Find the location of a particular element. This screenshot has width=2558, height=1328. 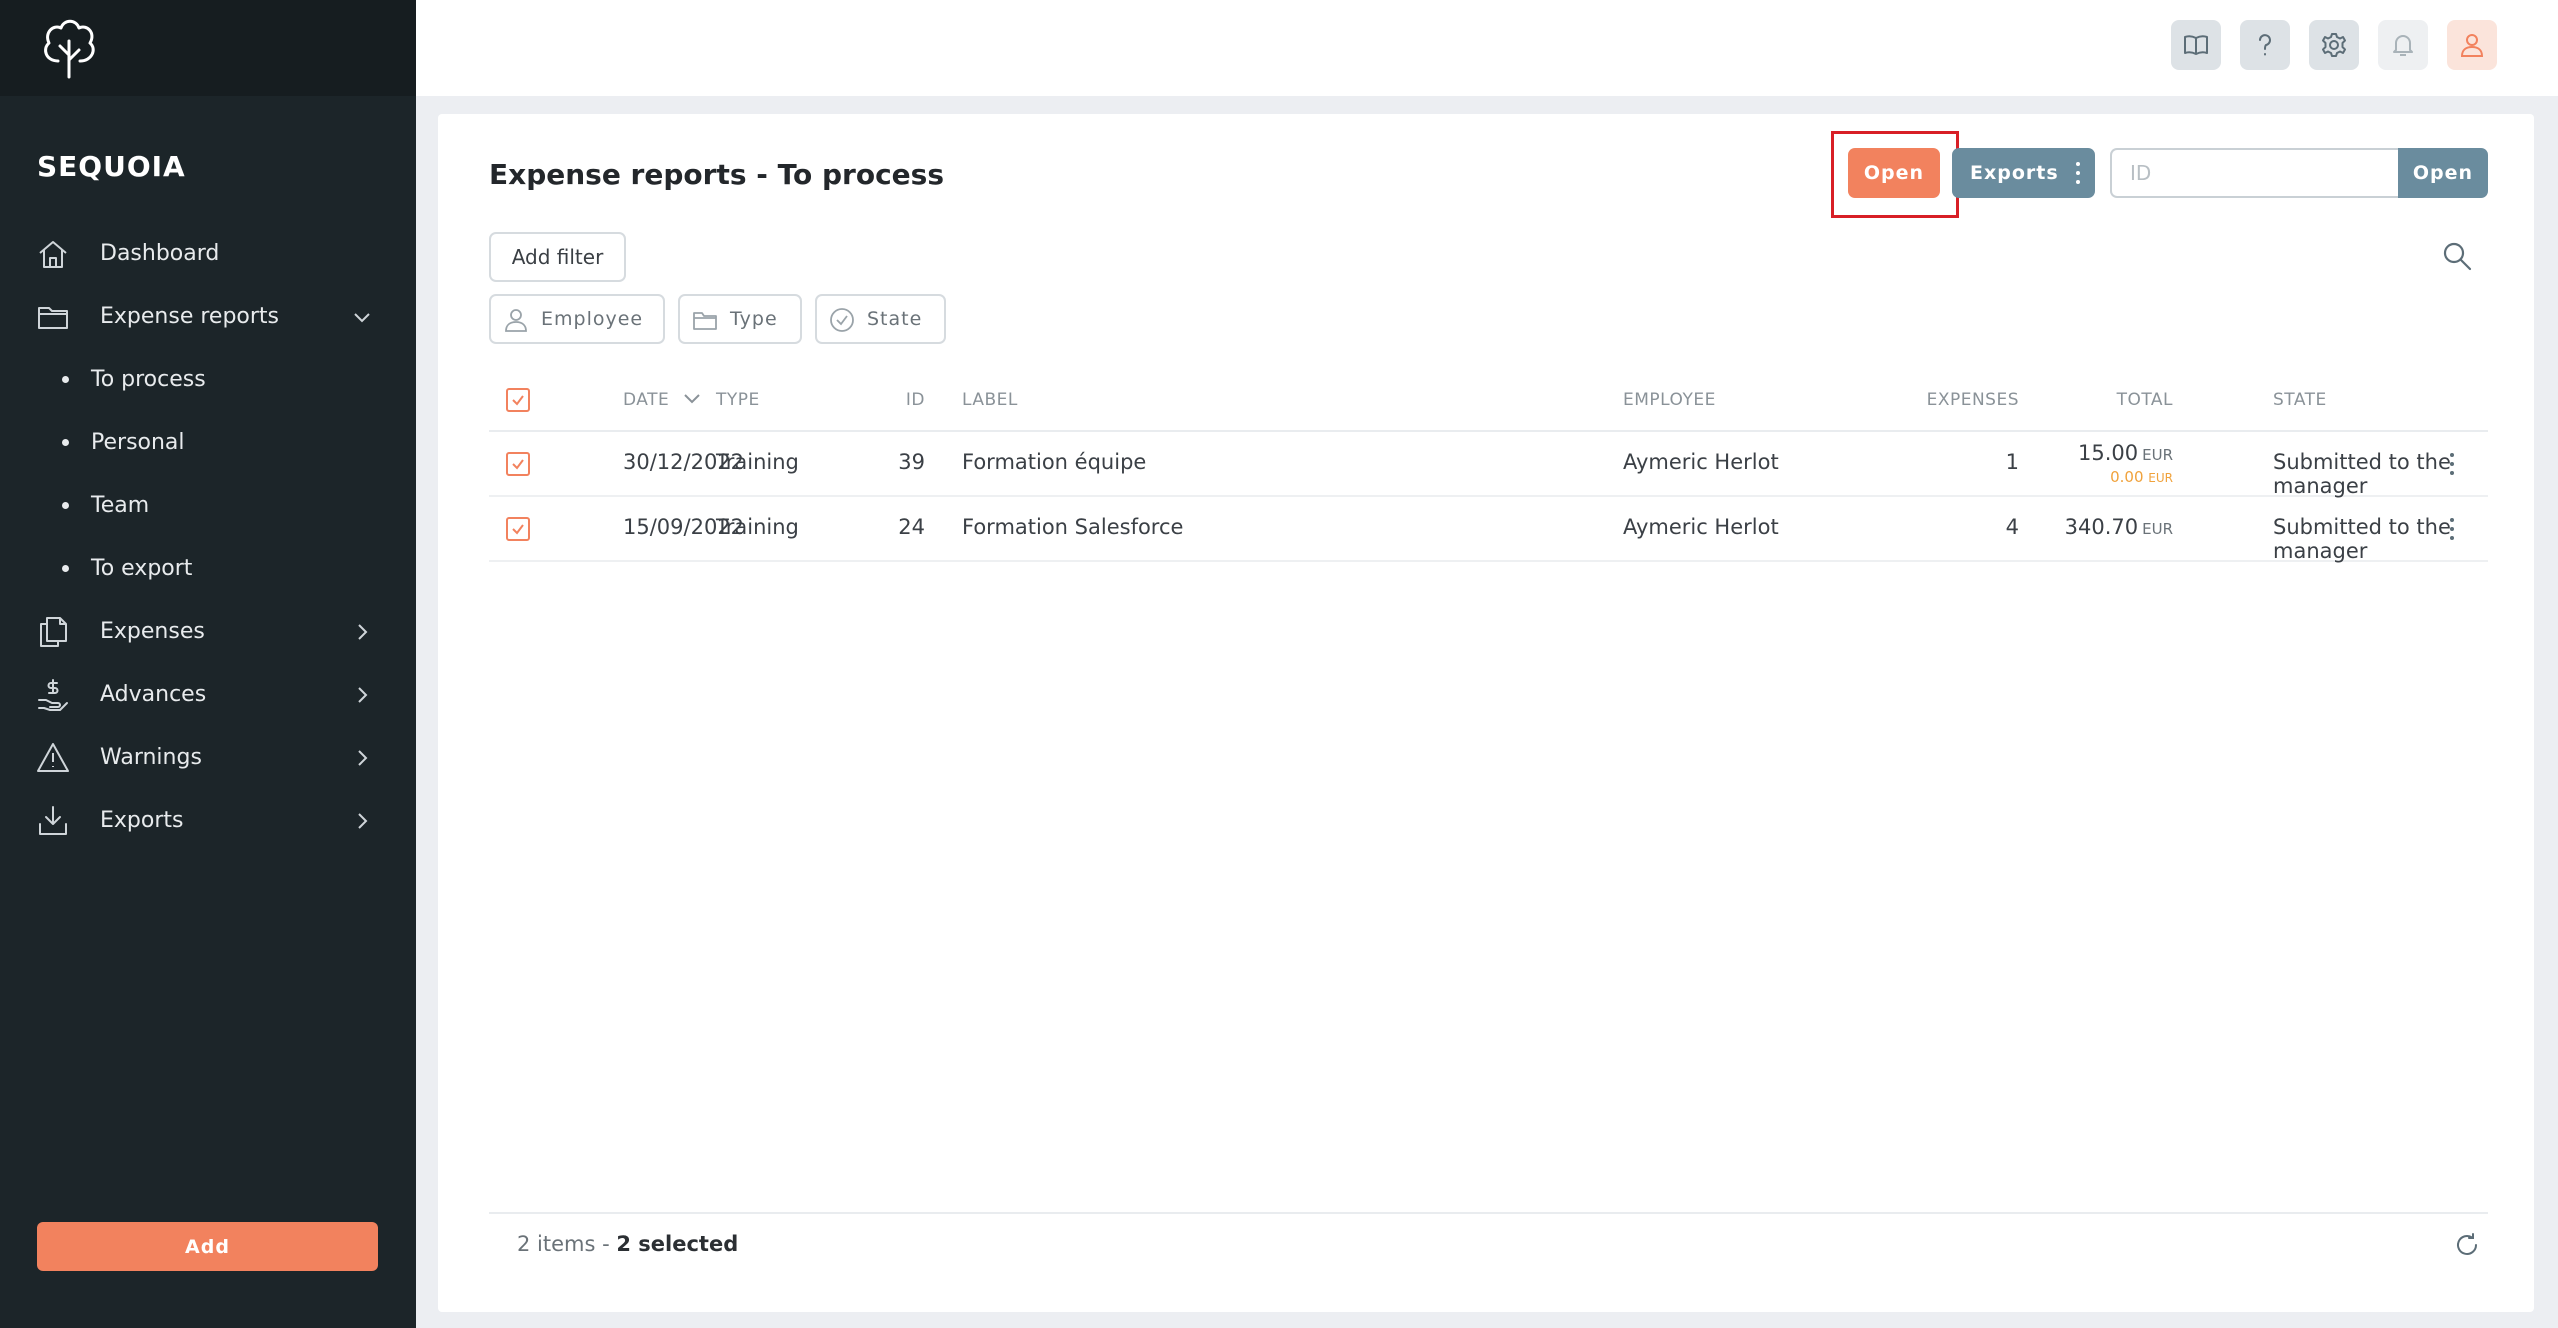

sidebar-item-warnings: Warnings is located at coordinates (208, 757).